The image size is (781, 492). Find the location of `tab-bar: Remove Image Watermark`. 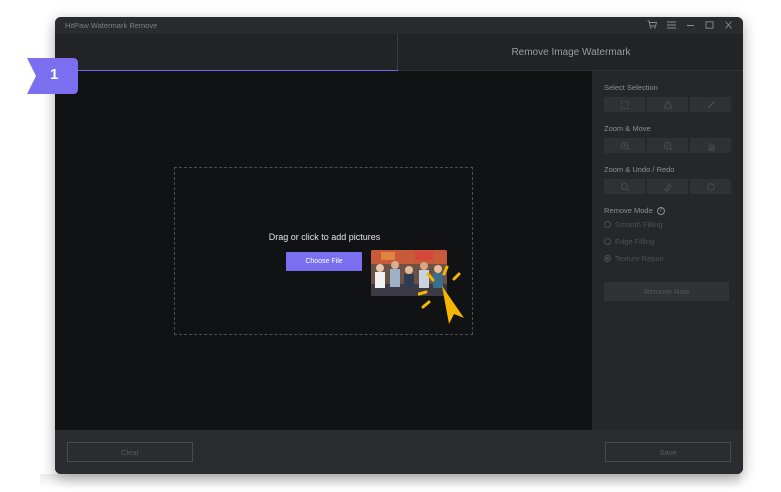

tab-bar: Remove Image Watermark is located at coordinates (399, 53).